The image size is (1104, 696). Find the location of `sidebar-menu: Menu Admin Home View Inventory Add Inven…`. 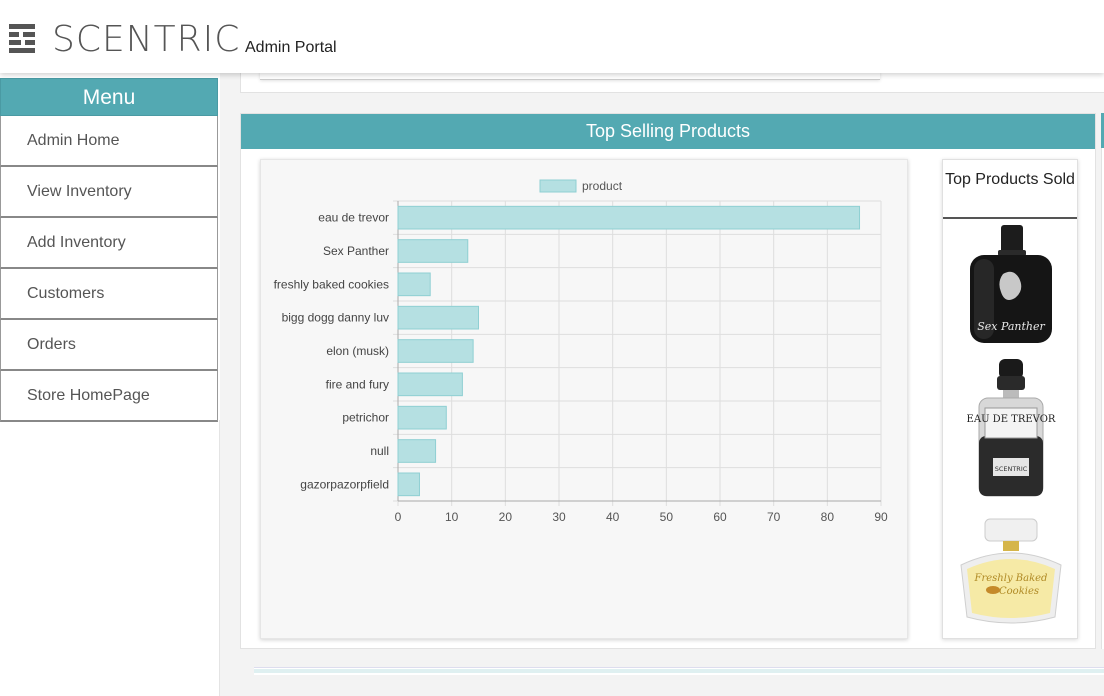

sidebar-menu: Menu Admin Home View Inventory Add Inven… is located at coordinates (109, 250).